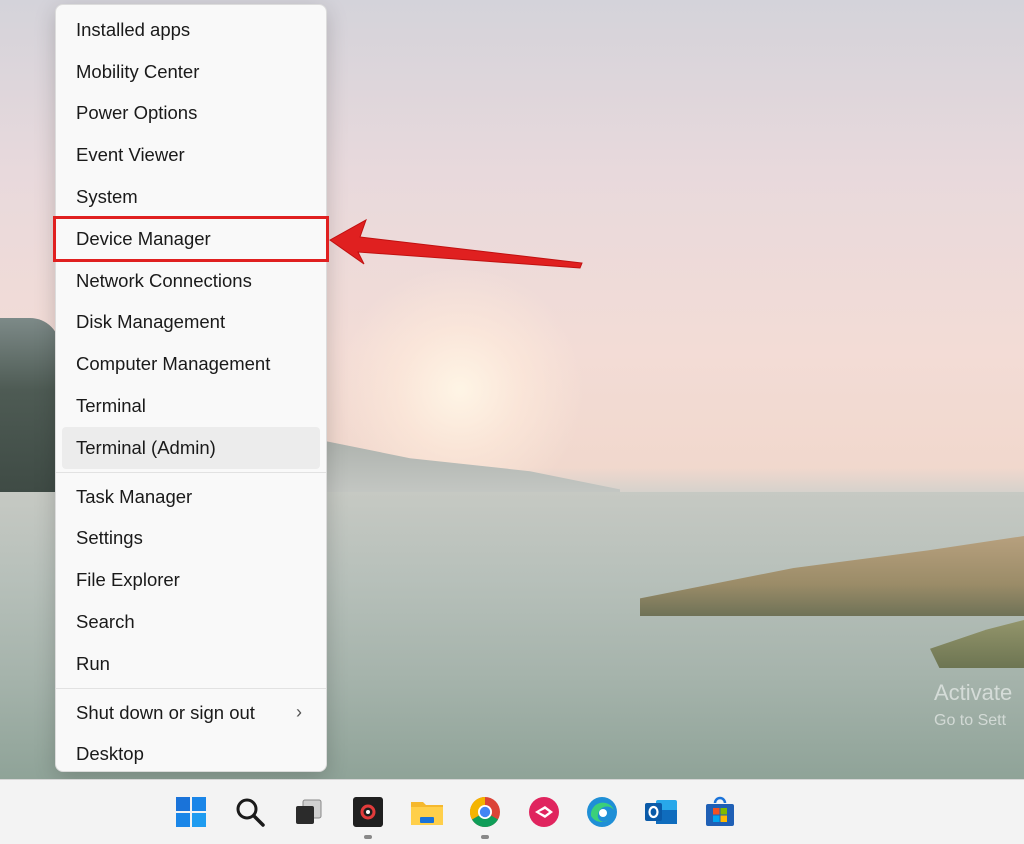 This screenshot has width=1024, height=844. What do you see at coordinates (191, 812) in the screenshot?
I see `start-icon` at bounding box center [191, 812].